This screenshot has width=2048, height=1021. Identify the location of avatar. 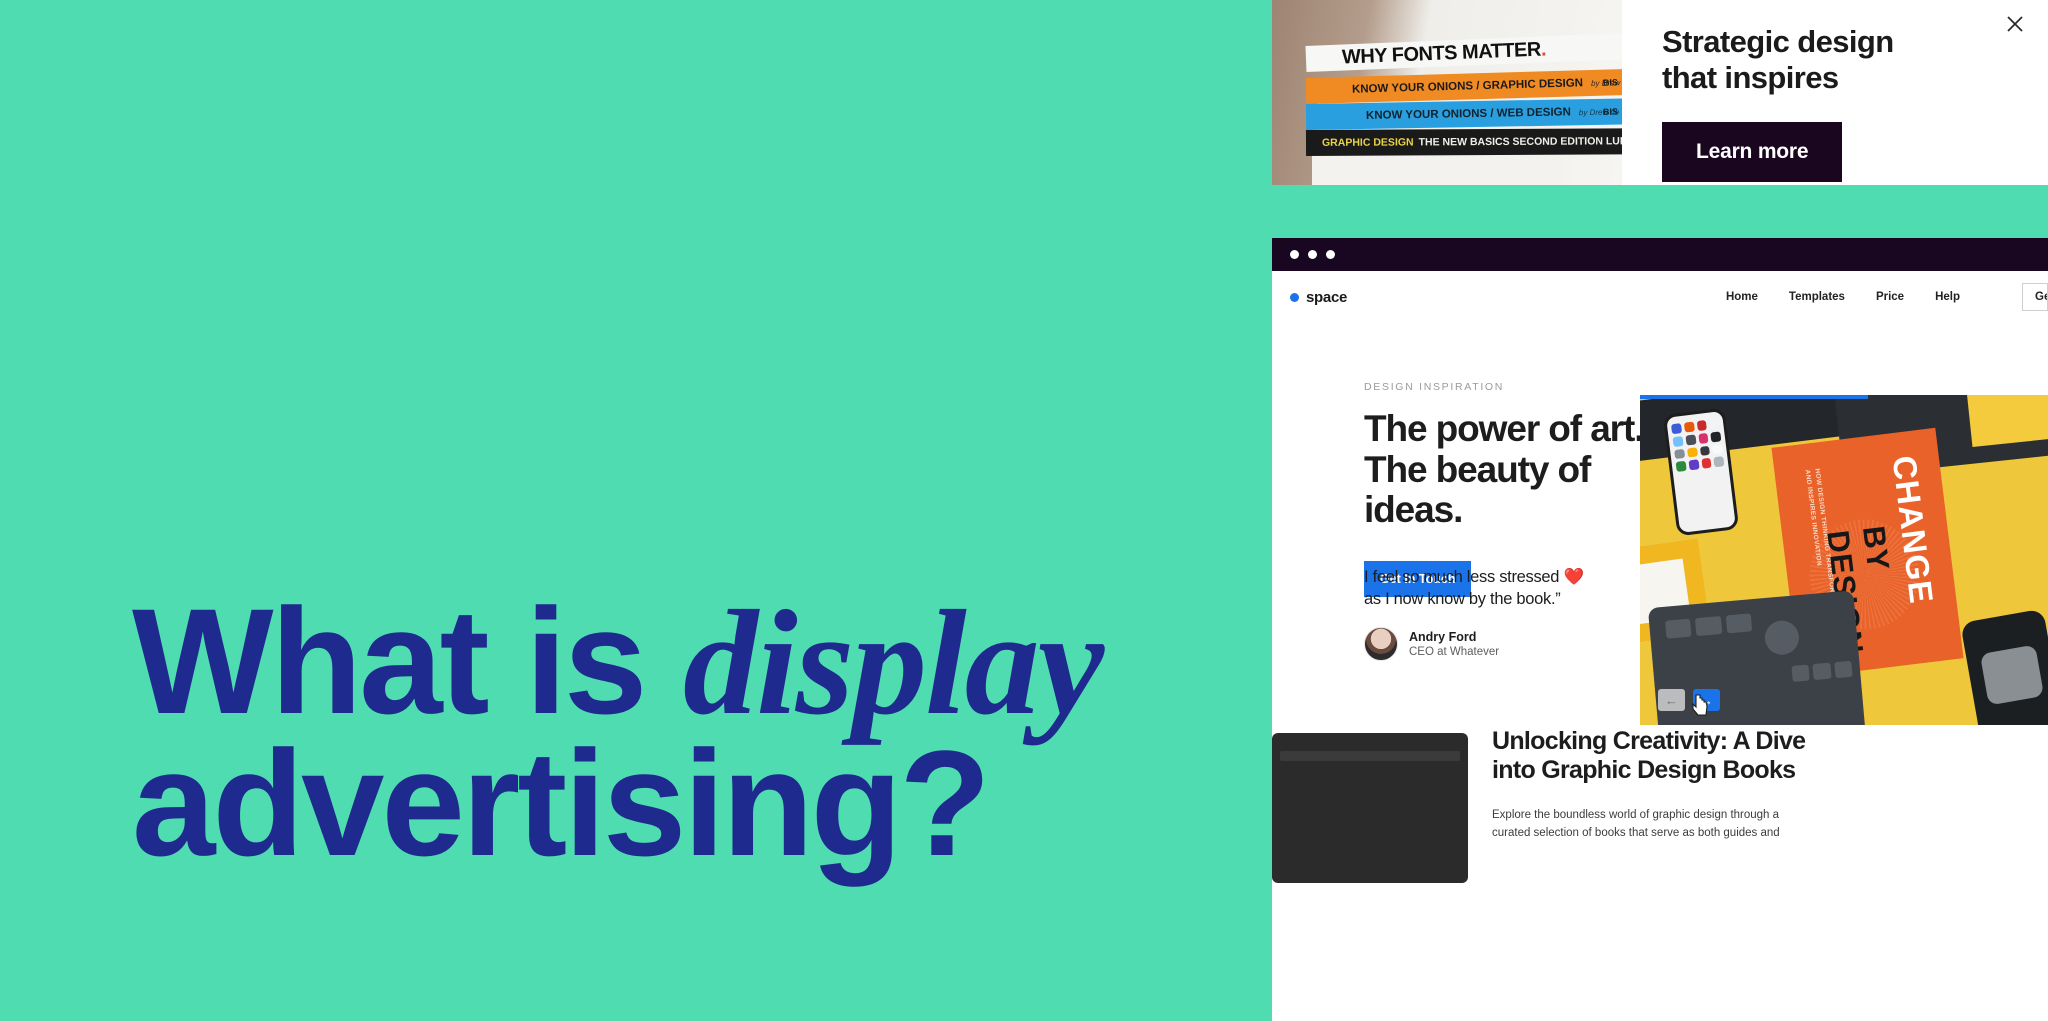
(1381, 643).